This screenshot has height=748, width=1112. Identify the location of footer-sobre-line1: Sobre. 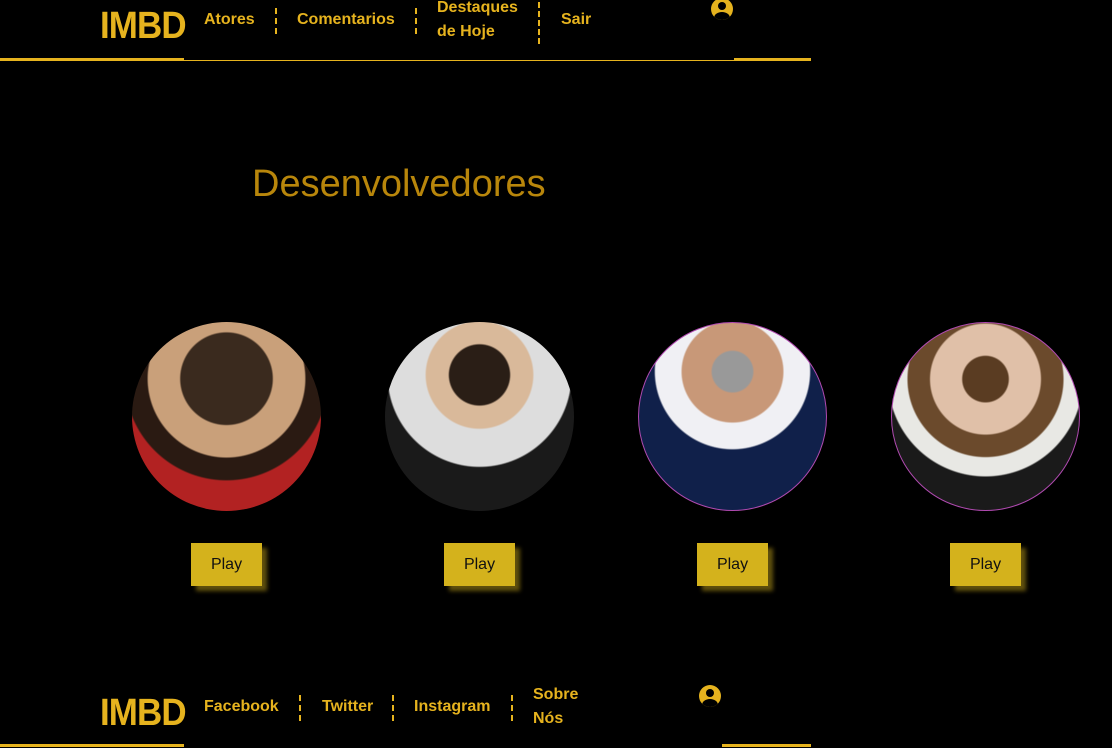
(556, 694).